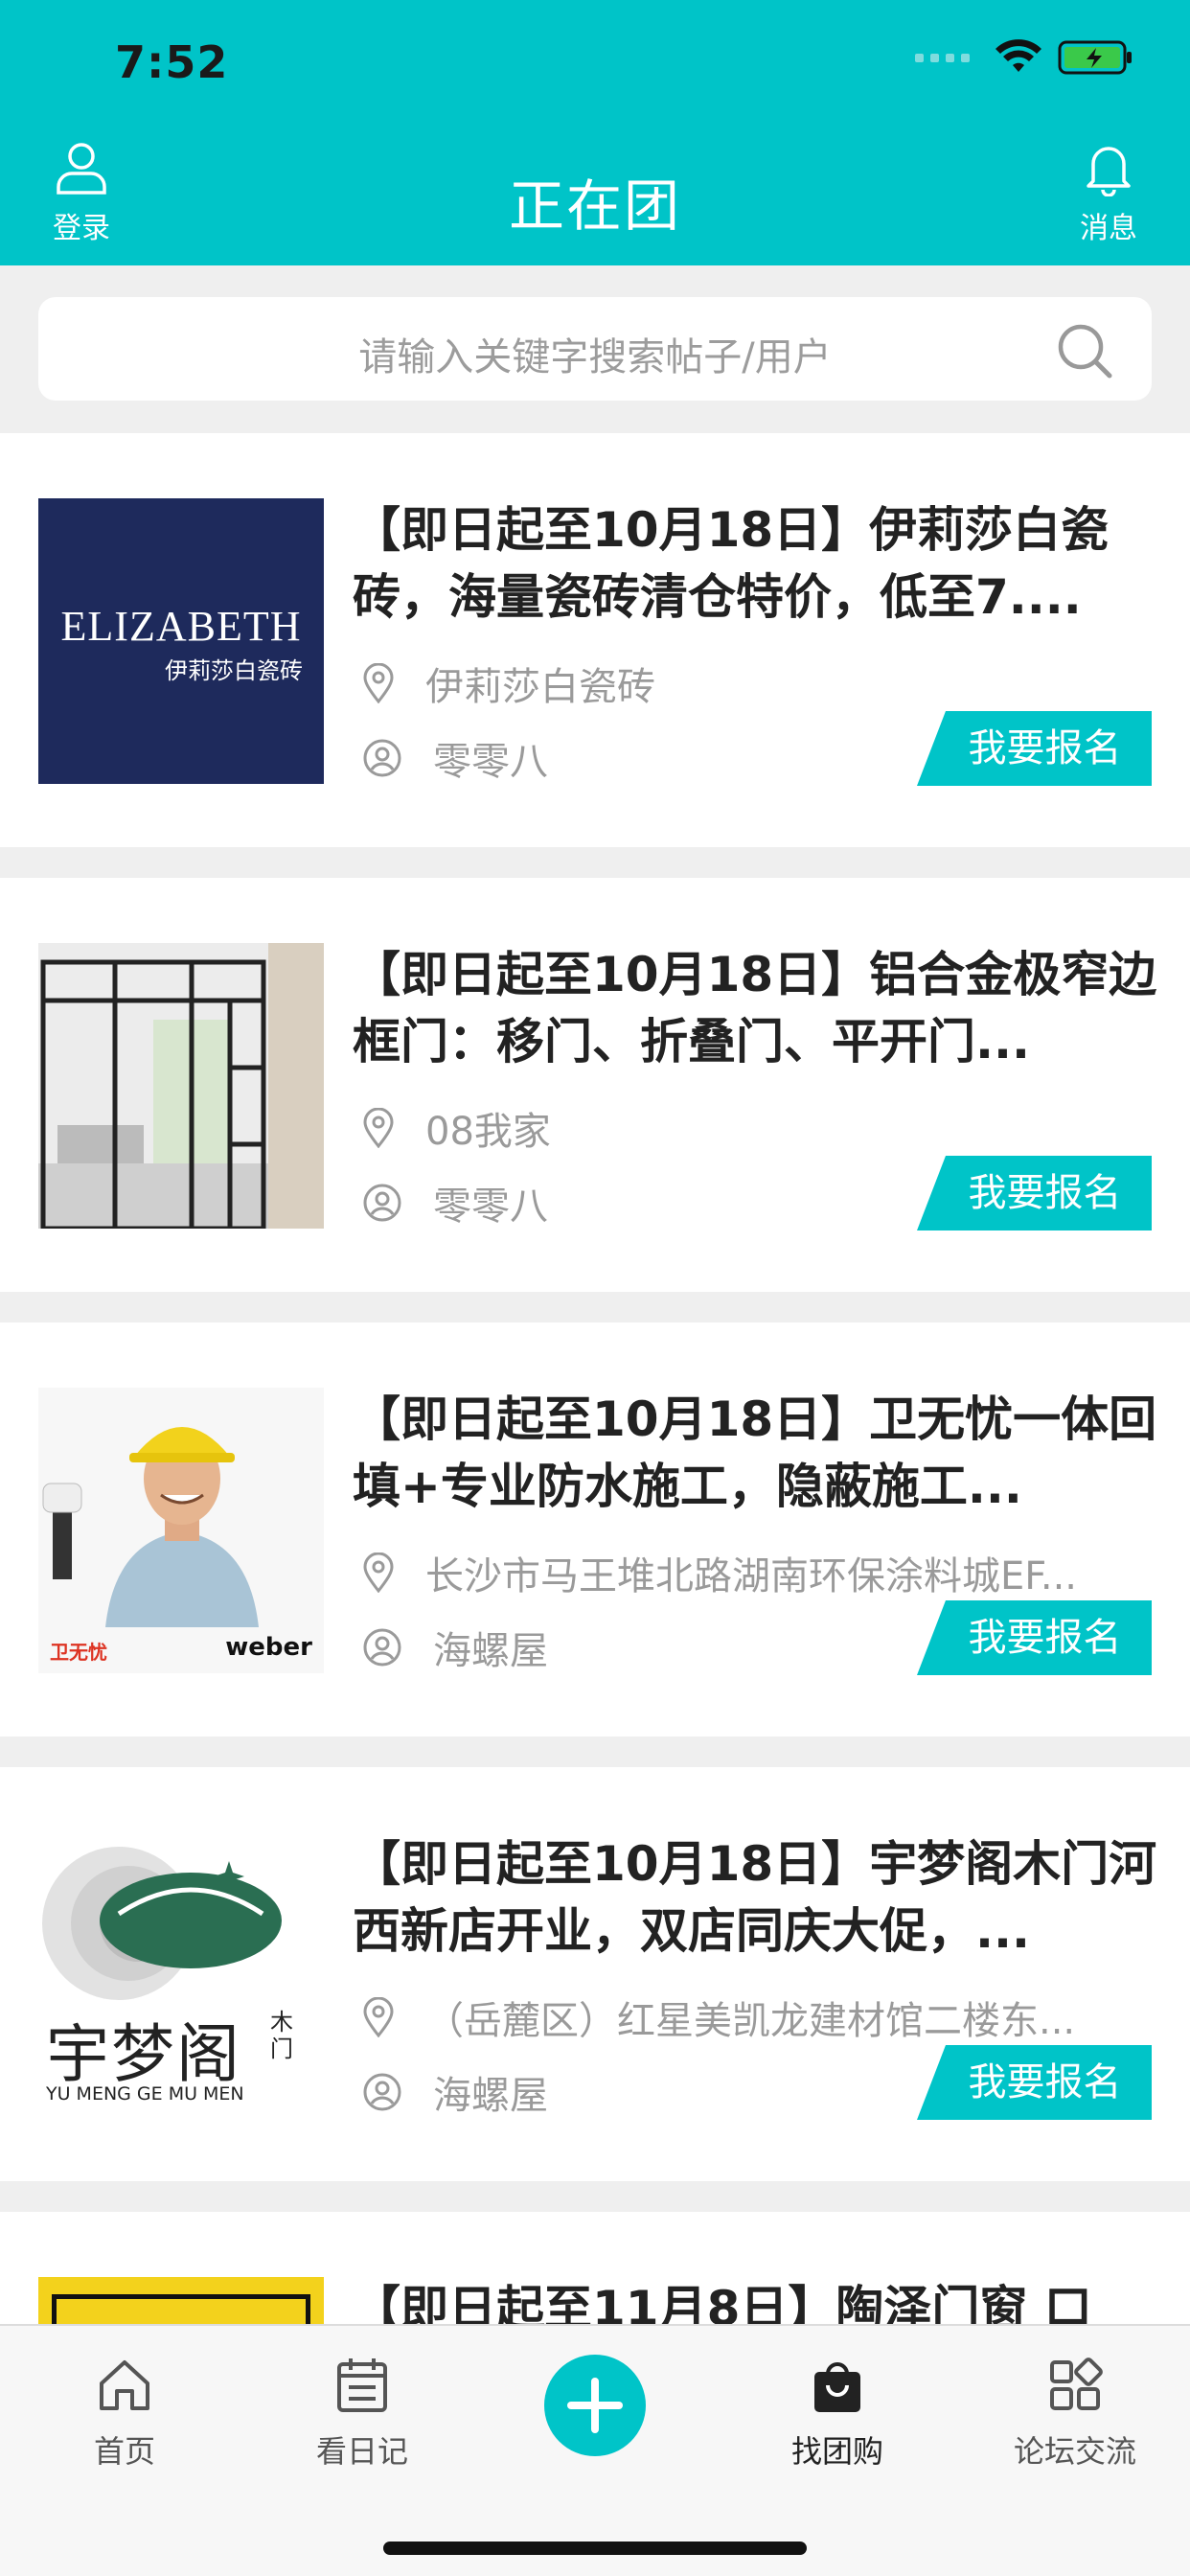 The height and width of the screenshot is (2576, 1190). Describe the element at coordinates (162, 1924) in the screenshot. I see `yumengge-logo-graphic` at that location.